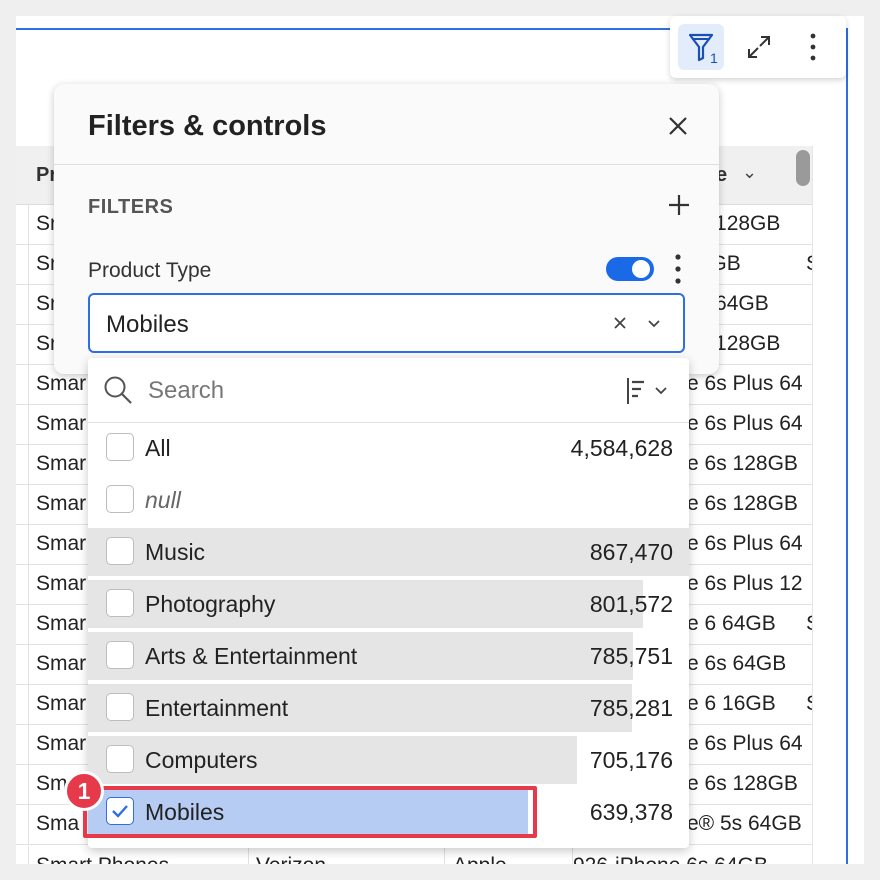 Image resolution: width=880 pixels, height=880 pixels. What do you see at coordinates (118, 390) in the screenshot?
I see `search-icon` at bounding box center [118, 390].